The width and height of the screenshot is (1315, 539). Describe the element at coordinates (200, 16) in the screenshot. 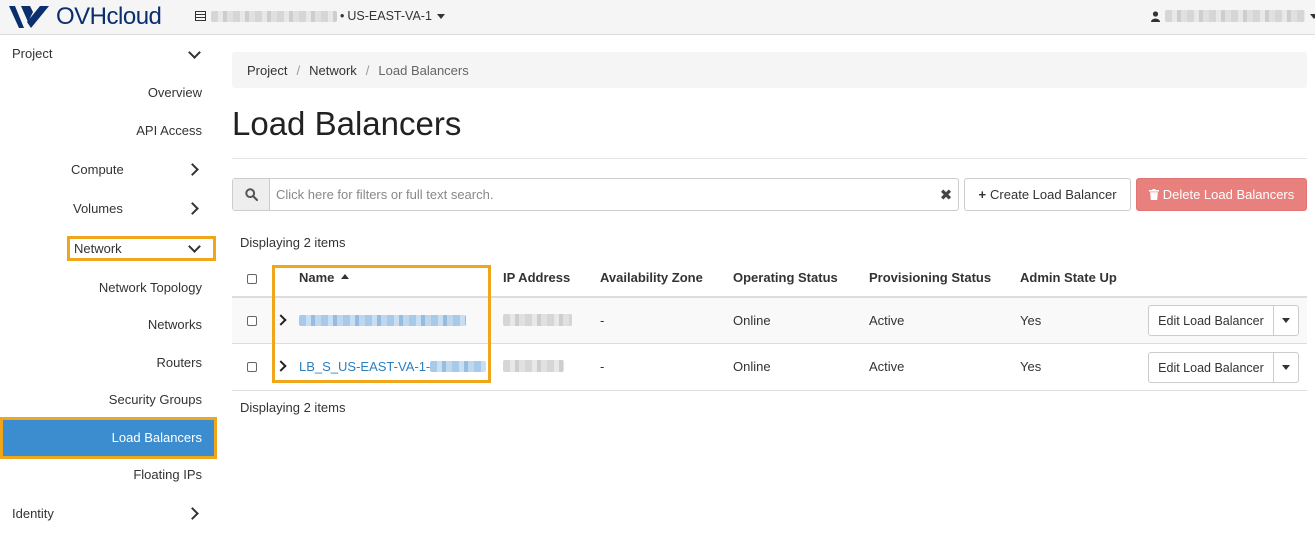

I see `server-icon` at that location.